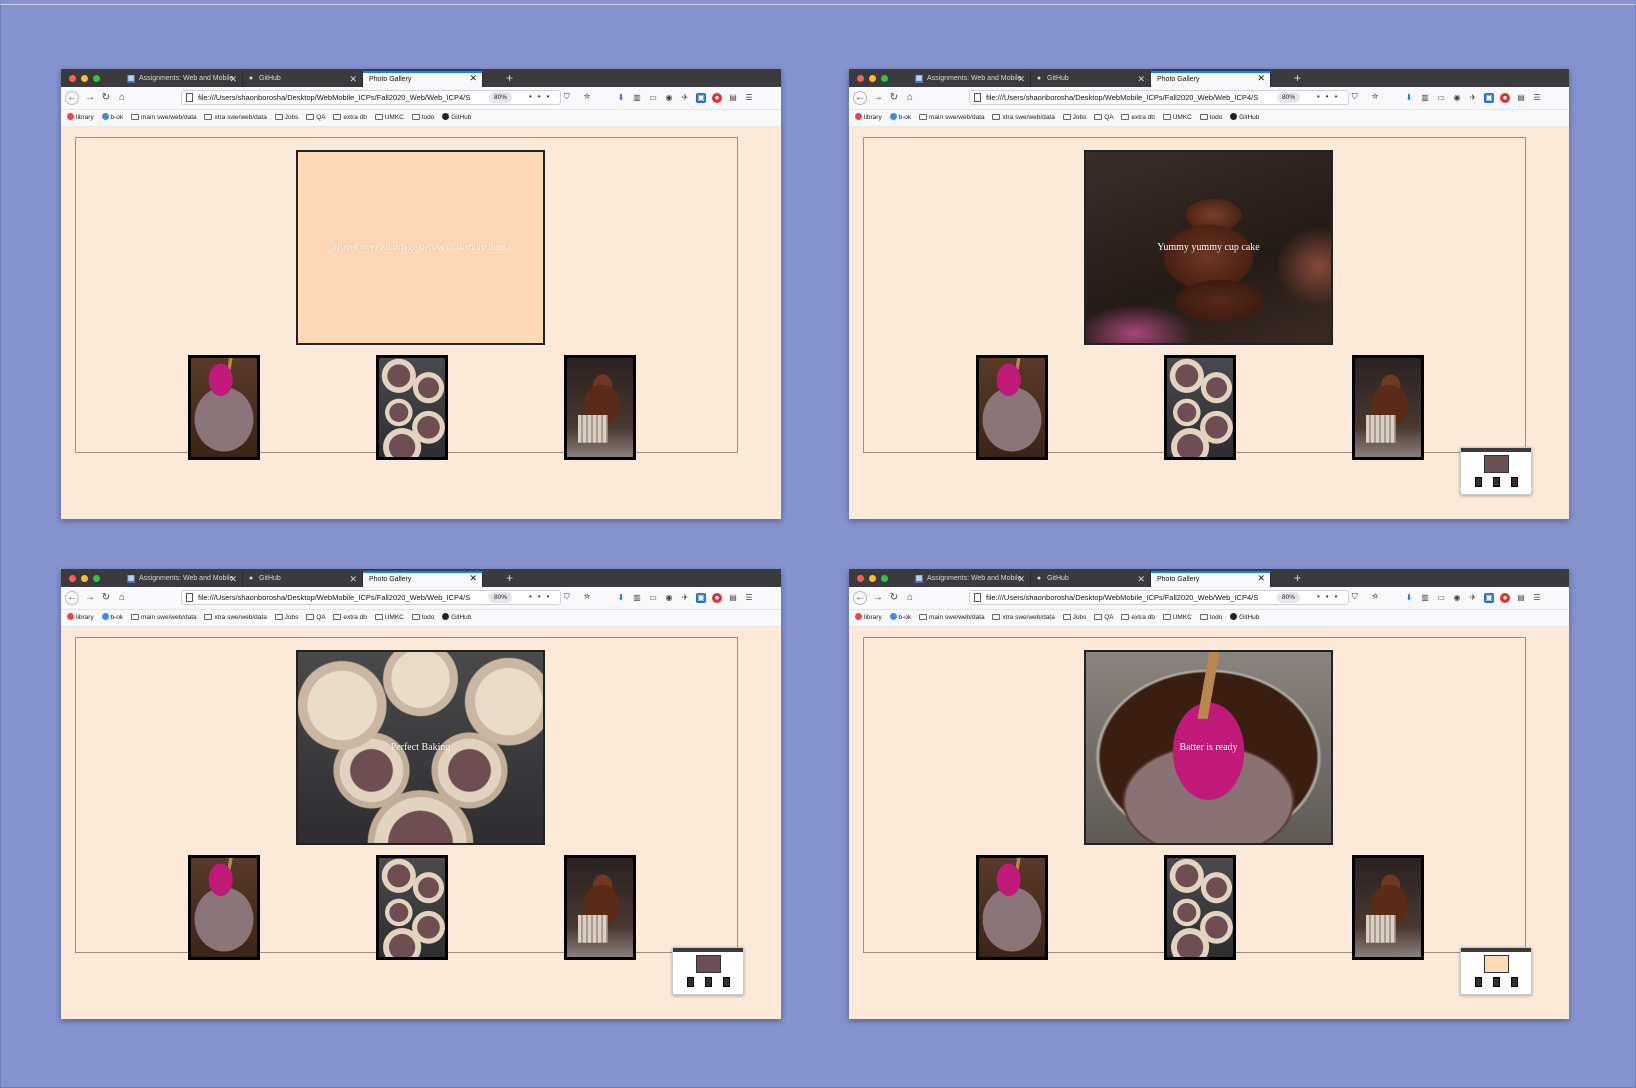 The height and width of the screenshot is (1088, 1636). What do you see at coordinates (749, 98) in the screenshot?
I see `menu-icon: ☰` at bounding box center [749, 98].